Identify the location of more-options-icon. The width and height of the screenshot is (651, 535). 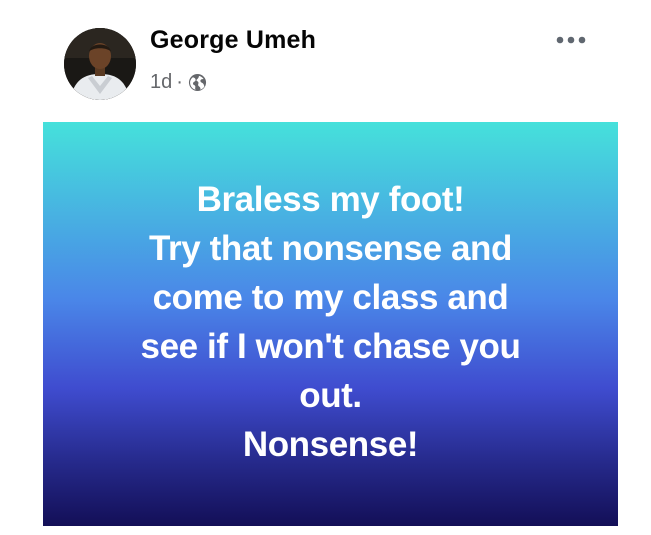
(571, 40).